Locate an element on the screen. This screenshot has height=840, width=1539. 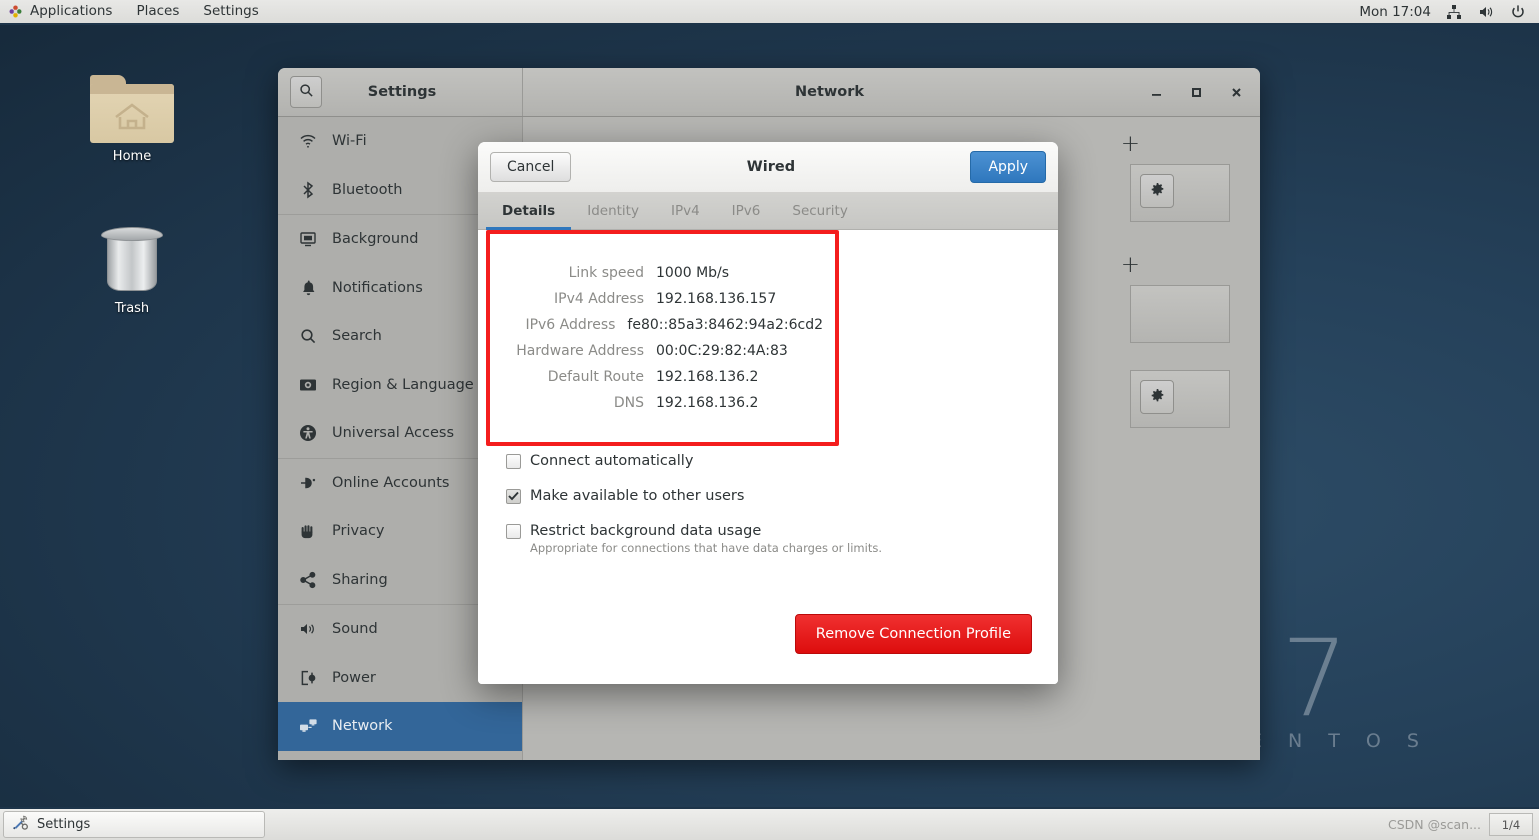
panel-status-area: Mon 17:04 is located at coordinates (1449, 12).